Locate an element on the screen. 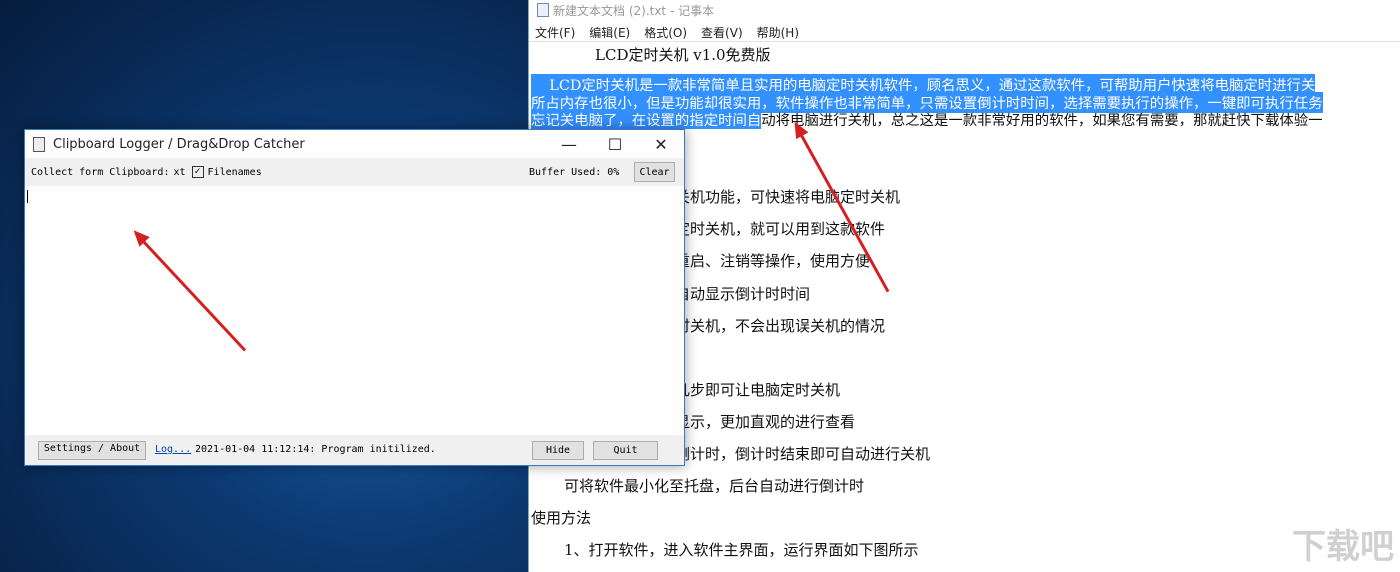 This screenshot has width=1400, height=572. text-line: 倒计时，倒计时结束即可自动进行关机 is located at coordinates (803, 454).